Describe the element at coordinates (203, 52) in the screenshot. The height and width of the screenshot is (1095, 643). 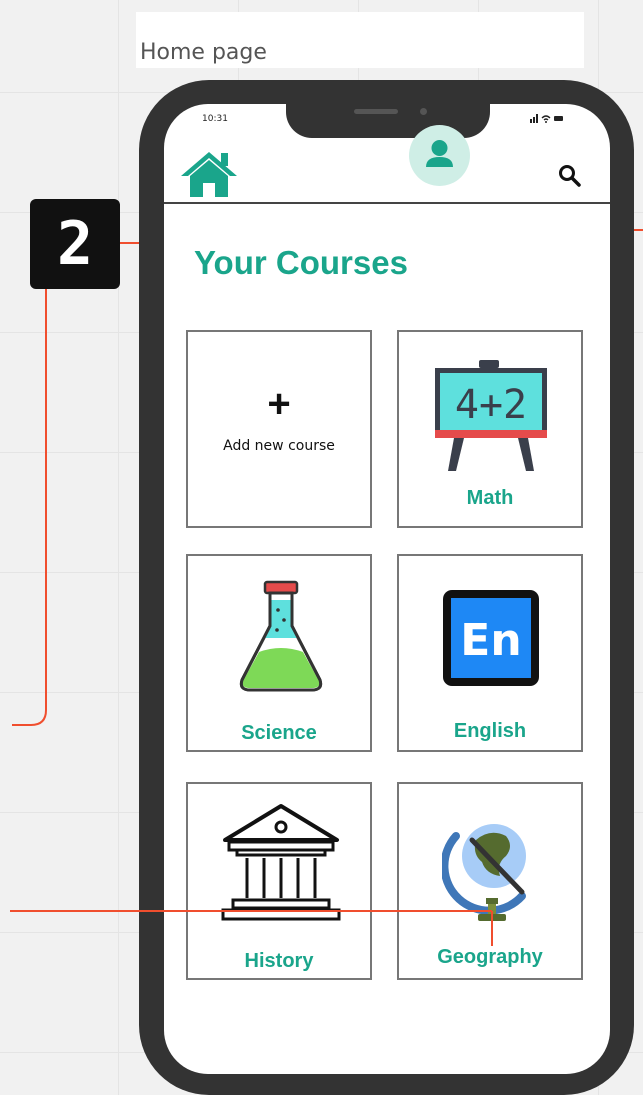
I see `frame-title: Home page` at that location.